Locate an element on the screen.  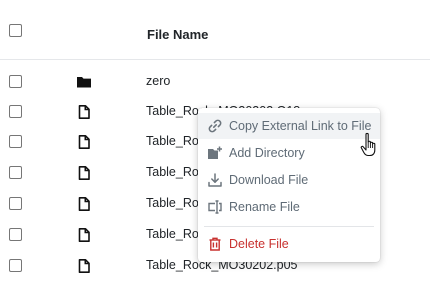
menu-item-label: Copy External Link to File is located at coordinates (300, 126).